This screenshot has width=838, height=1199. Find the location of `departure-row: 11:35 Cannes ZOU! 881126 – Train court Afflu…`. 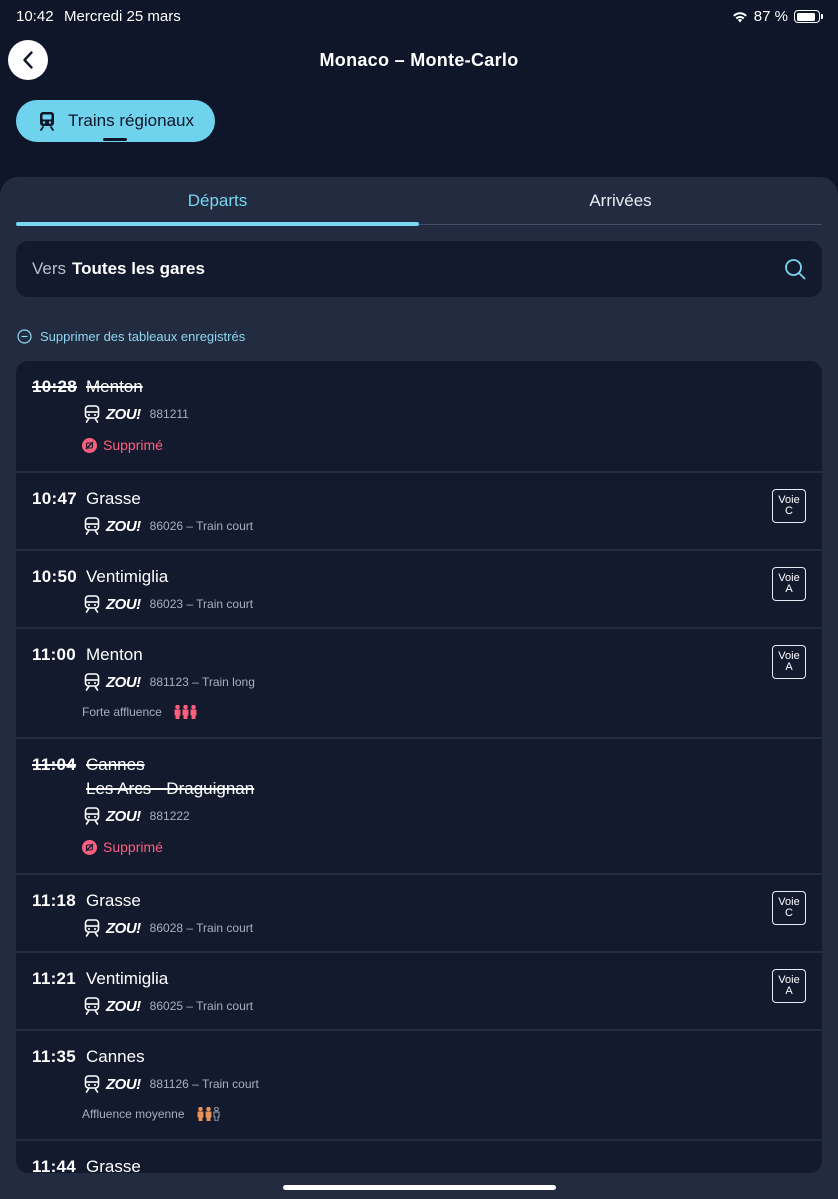

departure-row: 11:35 Cannes ZOU! 881126 – Train court Afflu… is located at coordinates (419, 1086).